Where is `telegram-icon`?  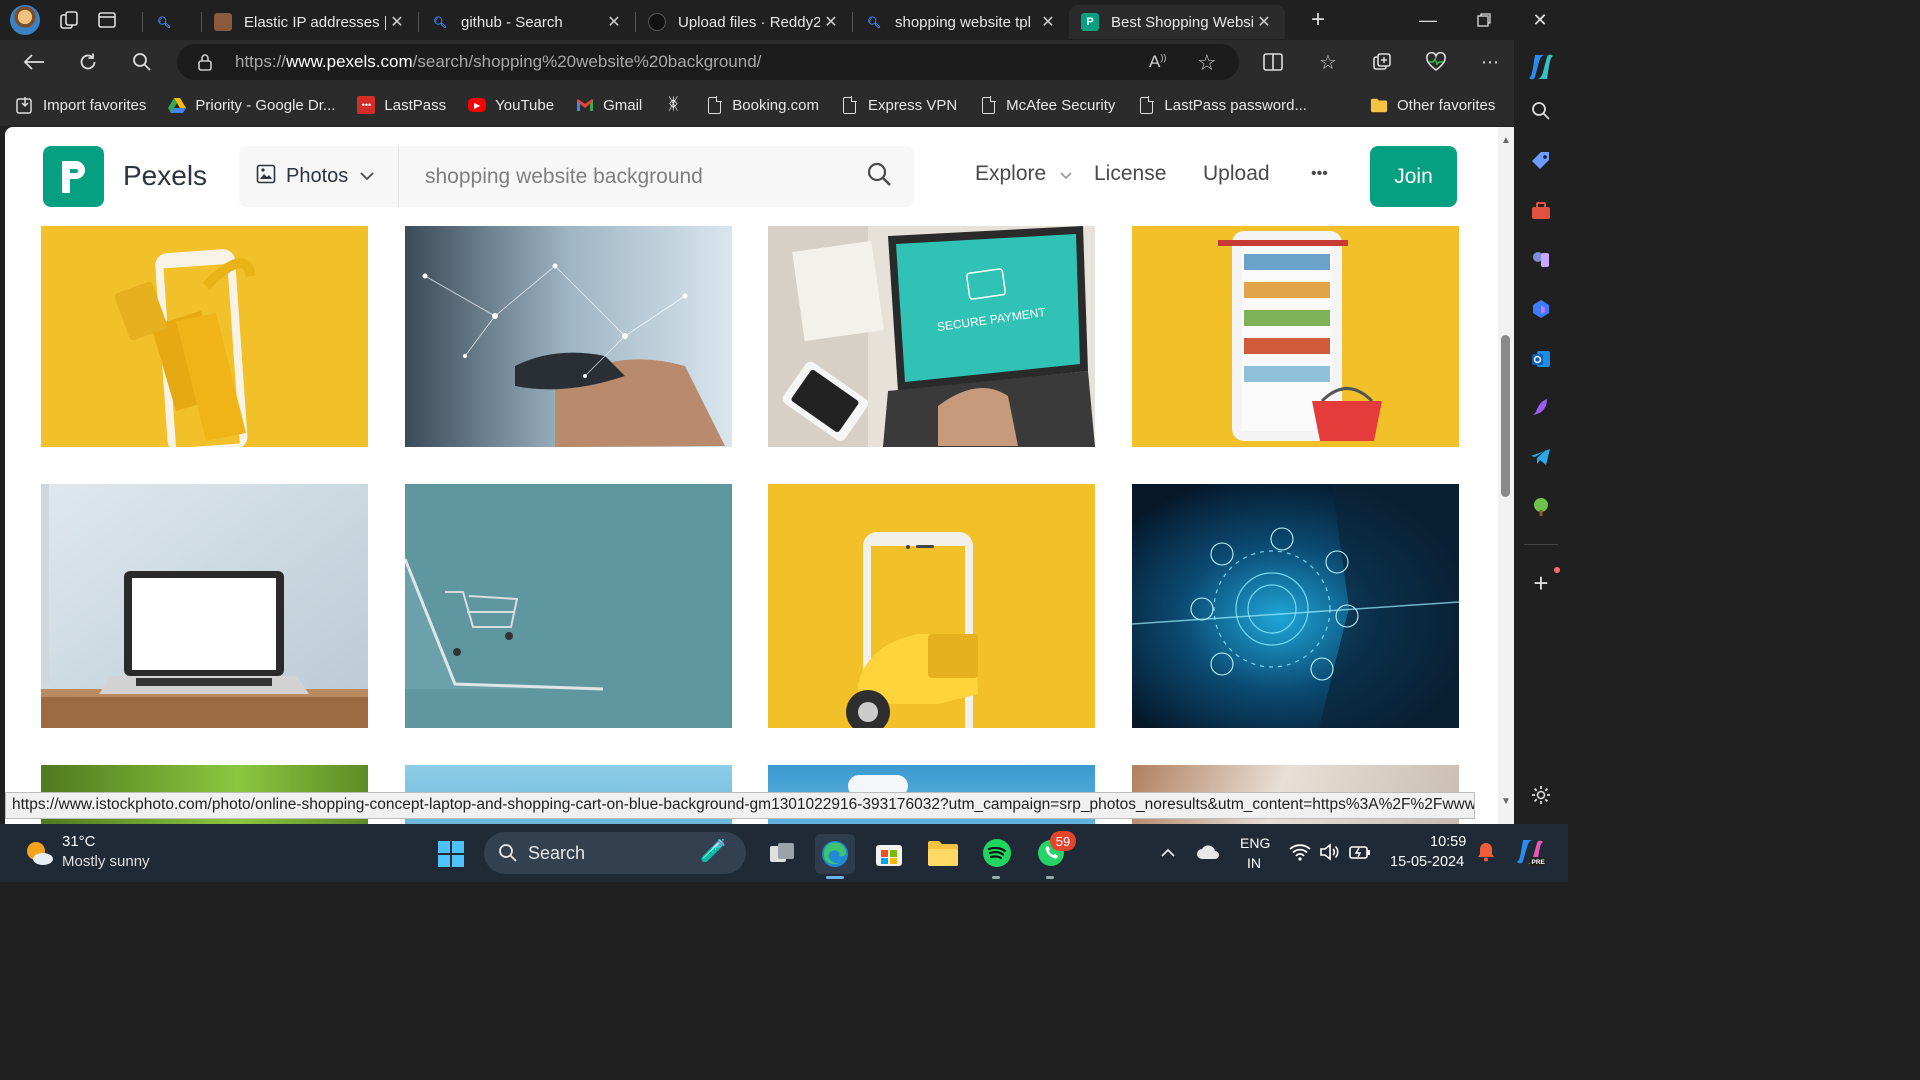
telegram-icon is located at coordinates (1541, 457).